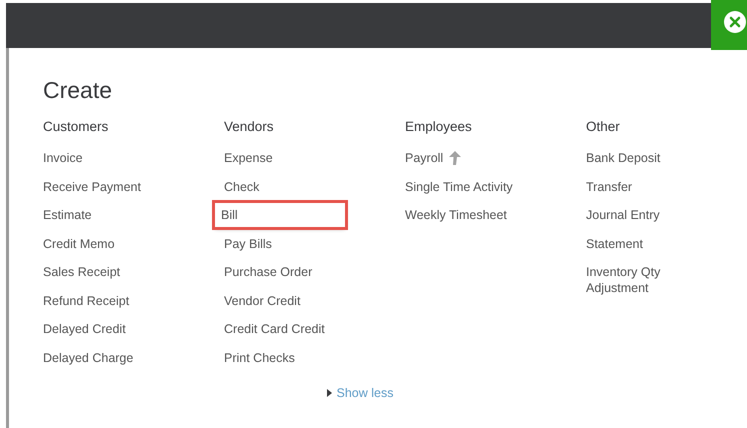 This screenshot has height=428, width=747. What do you see at coordinates (108, 215) in the screenshot?
I see `create-menu-link: Estimate` at bounding box center [108, 215].